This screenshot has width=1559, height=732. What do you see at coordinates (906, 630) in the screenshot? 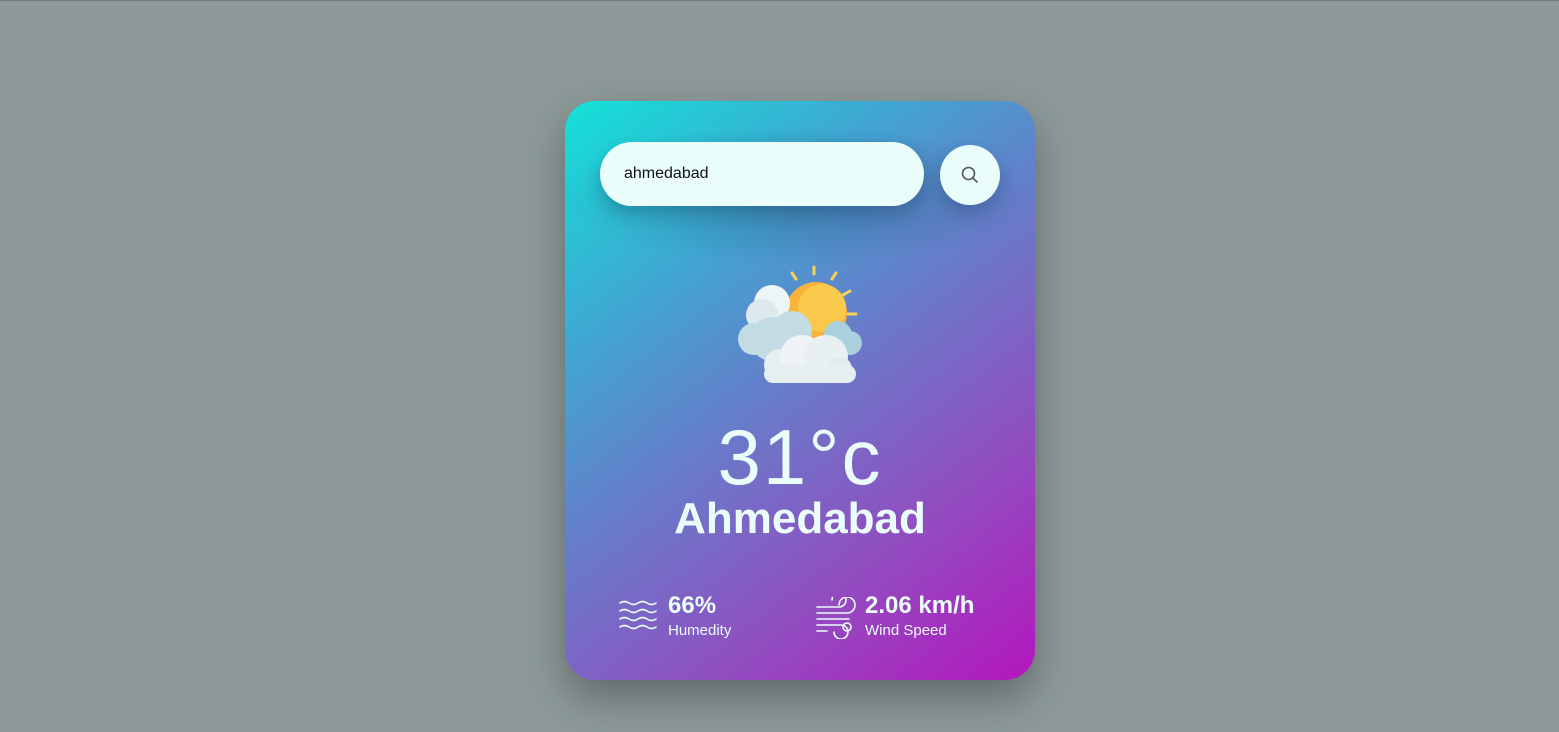
I see `wind-label: Wind Speed` at bounding box center [906, 630].